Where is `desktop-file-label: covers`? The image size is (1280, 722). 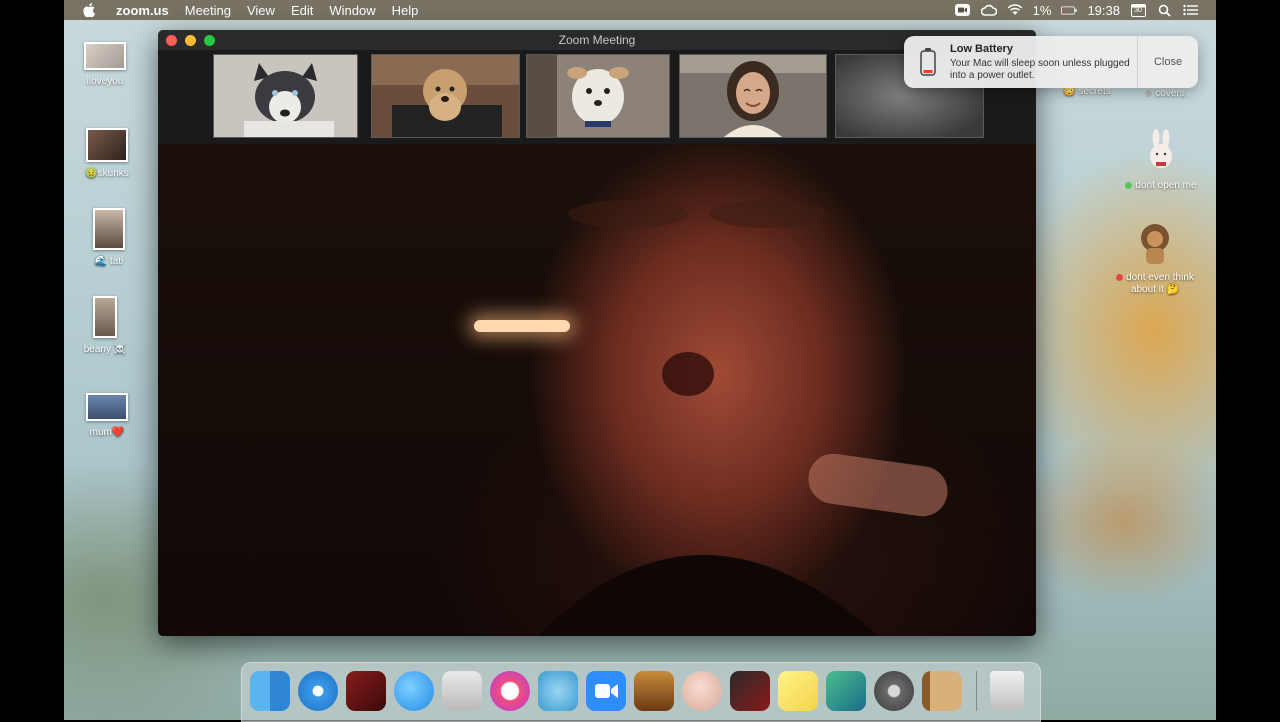
desktop-file-label: covers is located at coordinates (1165, 93).